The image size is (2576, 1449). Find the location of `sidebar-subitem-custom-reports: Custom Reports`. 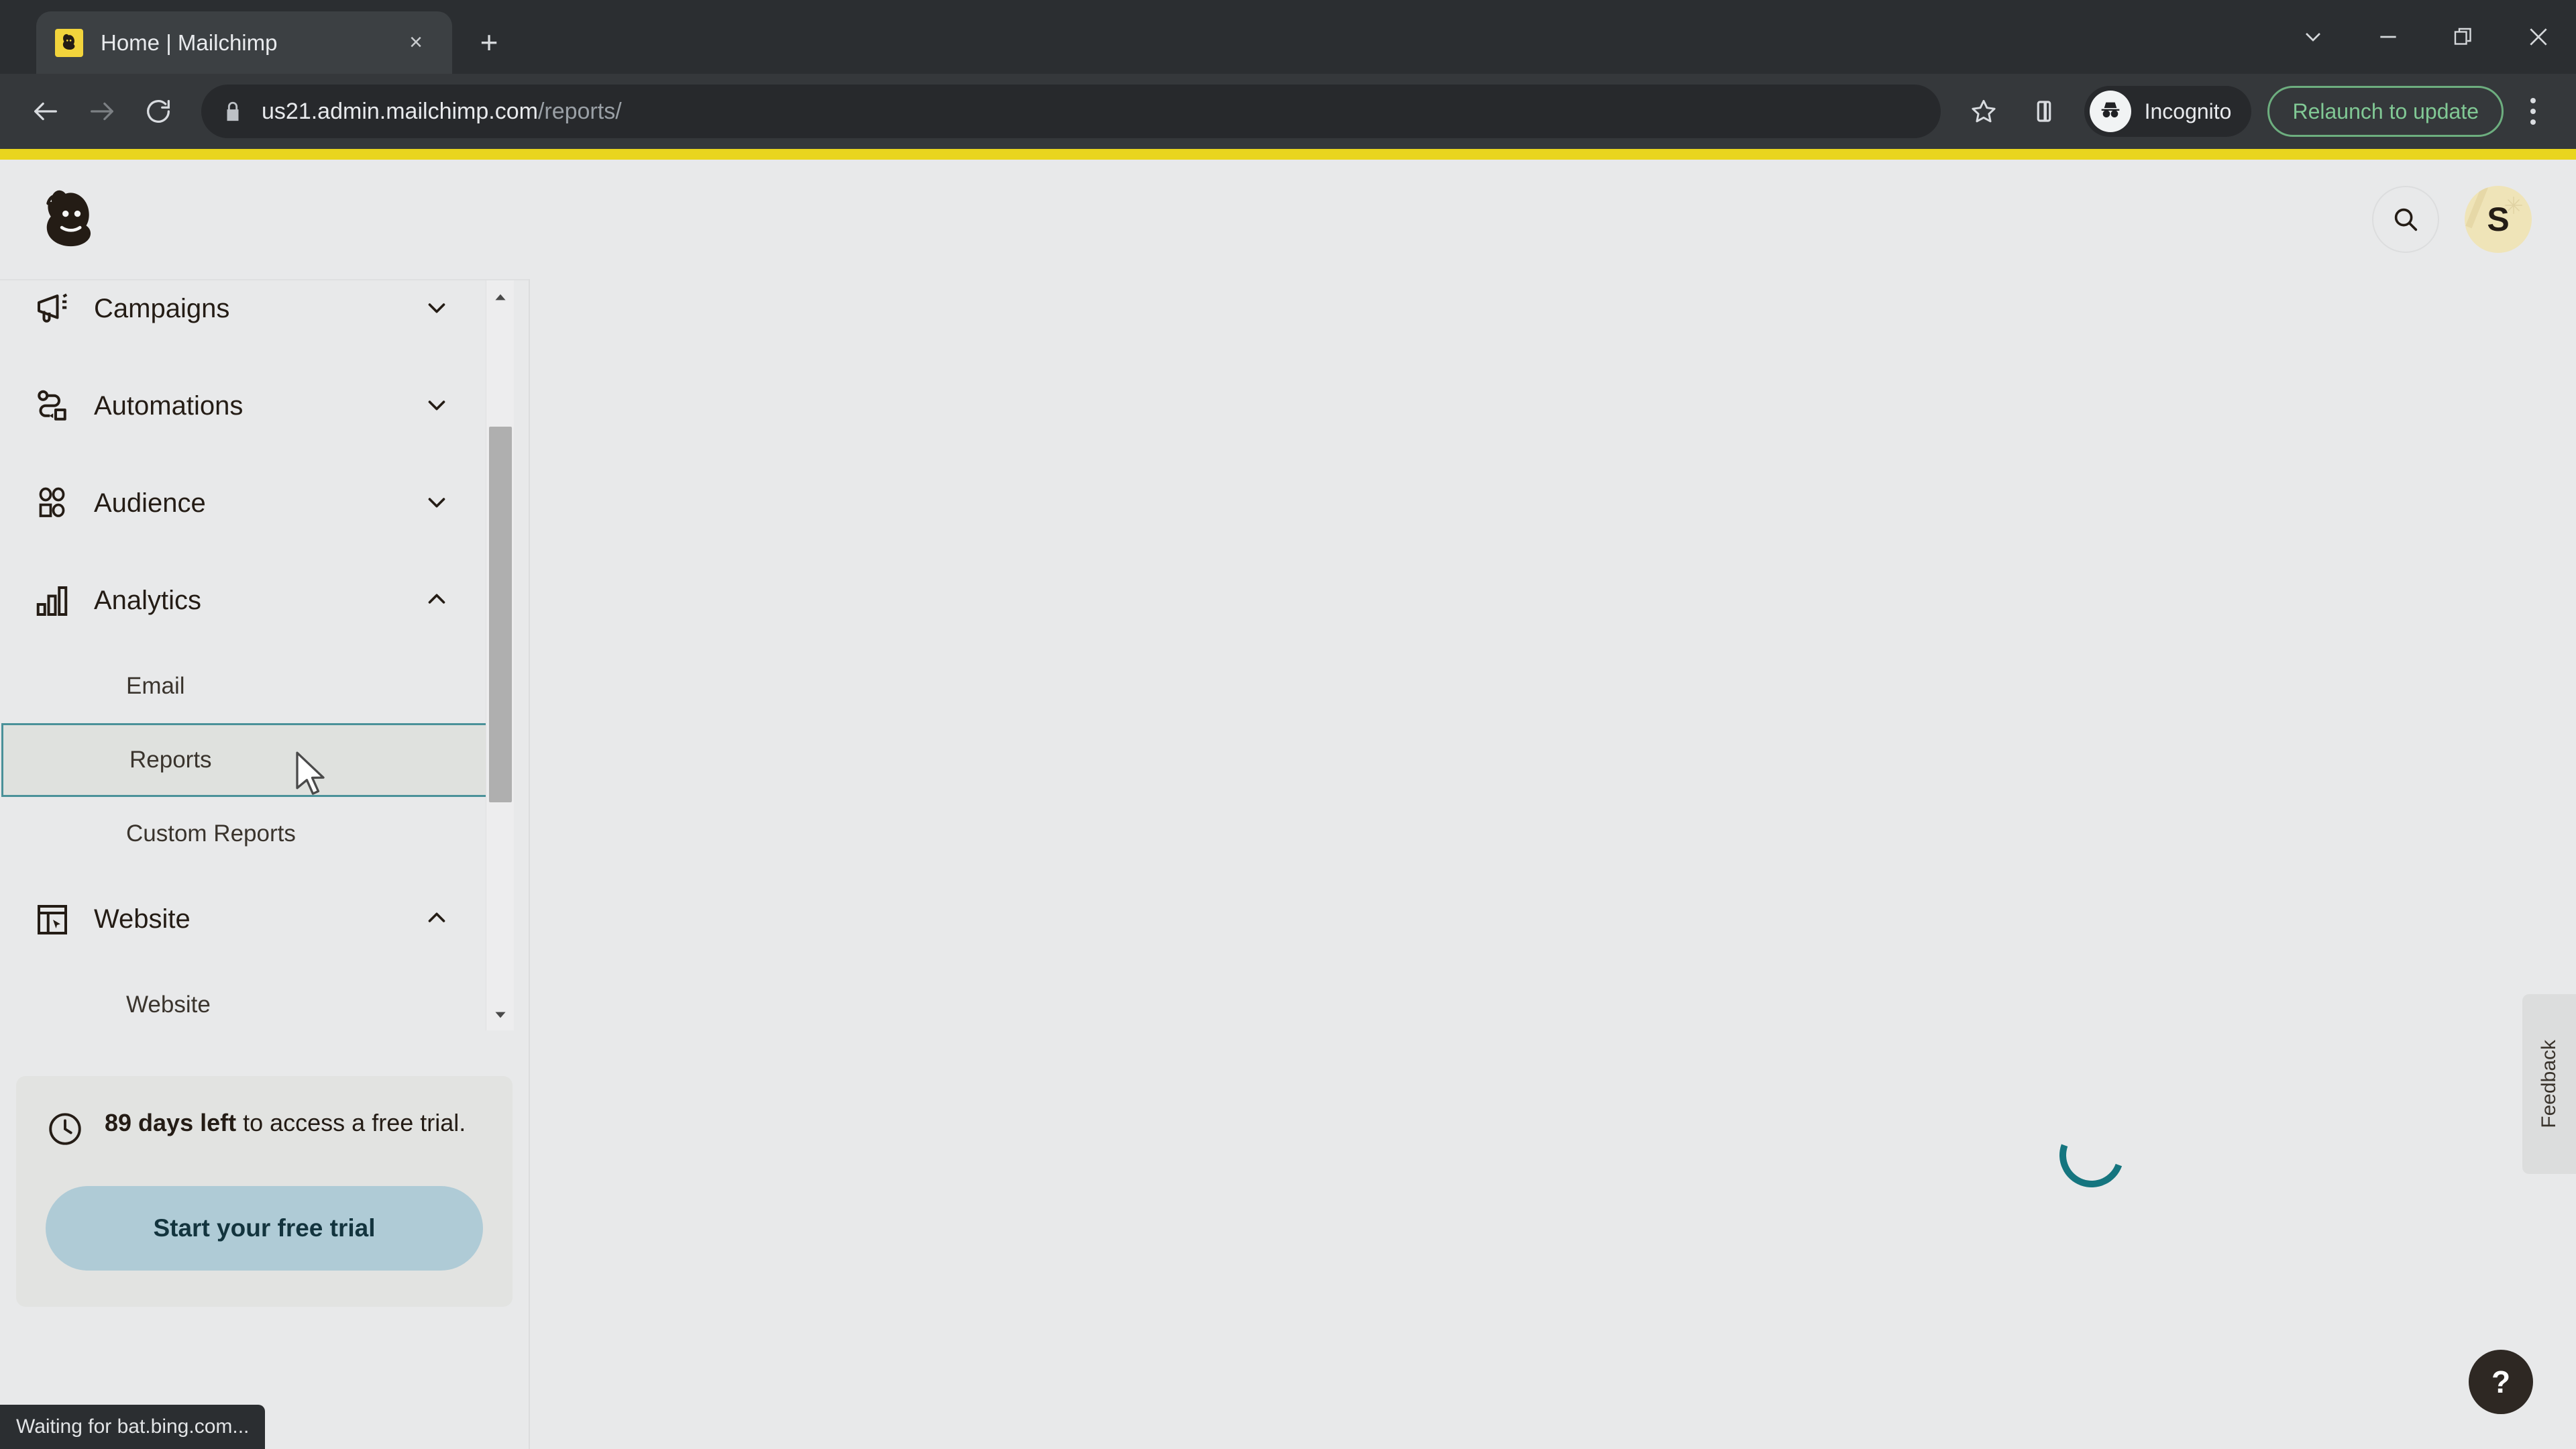

sidebar-subitem-custom-reports: Custom Reports is located at coordinates (248, 834).